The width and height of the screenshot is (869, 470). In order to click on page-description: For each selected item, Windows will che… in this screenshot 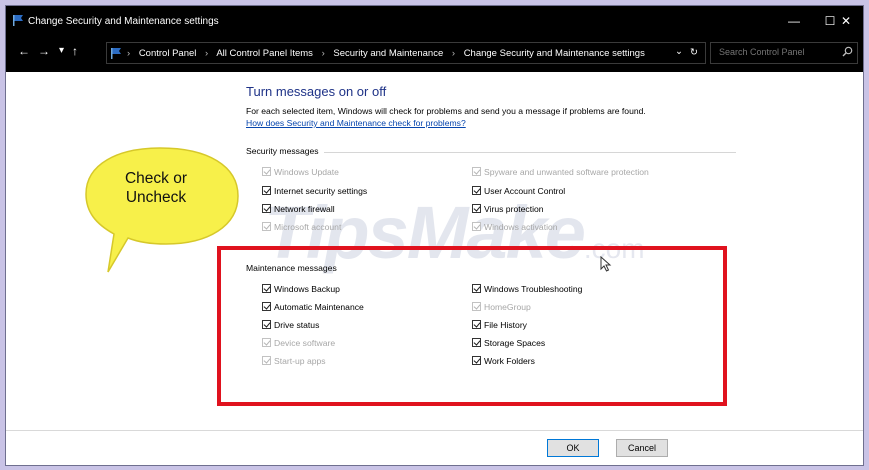, I will do `click(446, 111)`.